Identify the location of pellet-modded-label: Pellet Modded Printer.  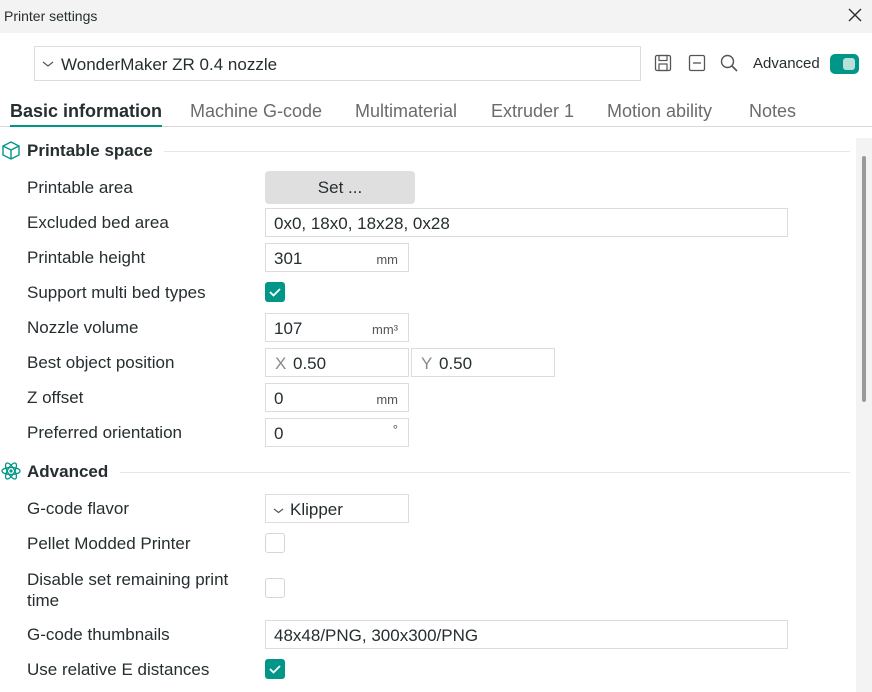
(109, 543).